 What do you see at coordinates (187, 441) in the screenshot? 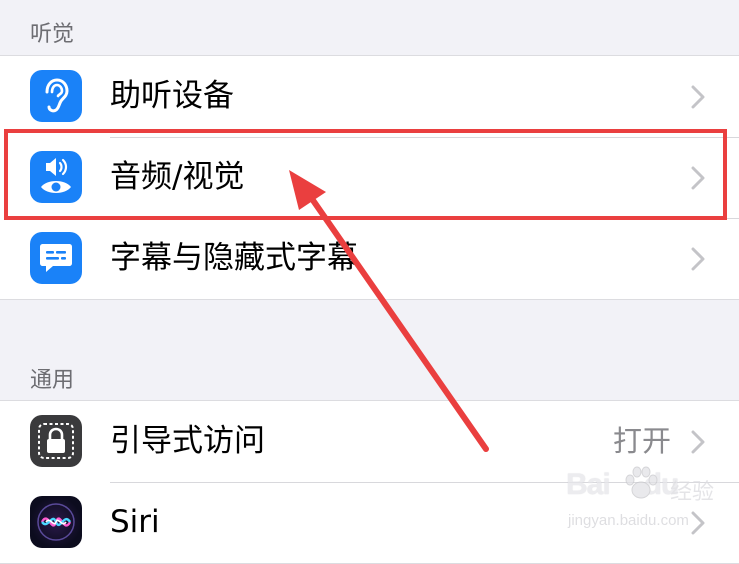
I see `row-label: 引导式访问` at bounding box center [187, 441].